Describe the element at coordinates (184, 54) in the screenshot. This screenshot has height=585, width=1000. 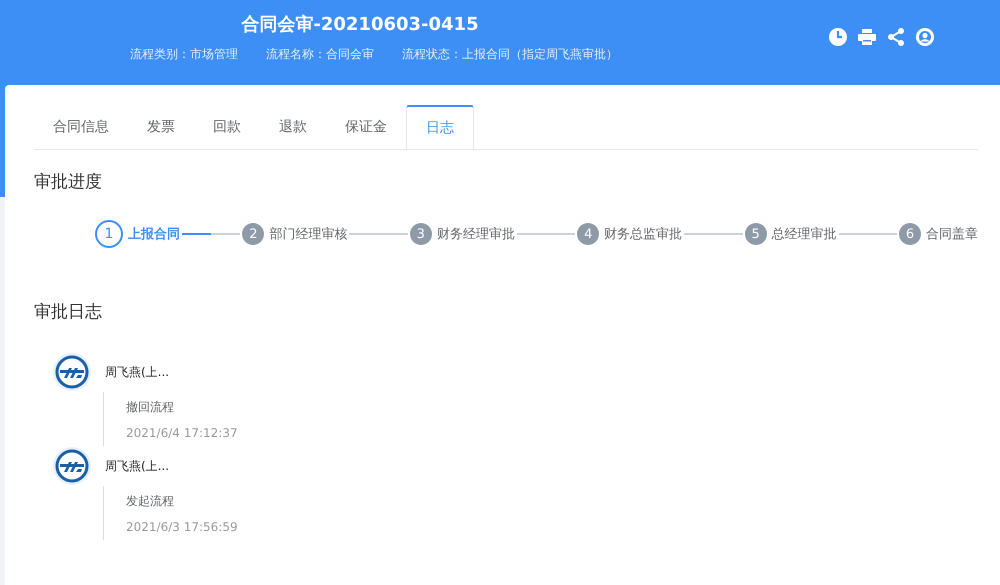
I see `meta-text: 流程类别：市场管理` at that location.